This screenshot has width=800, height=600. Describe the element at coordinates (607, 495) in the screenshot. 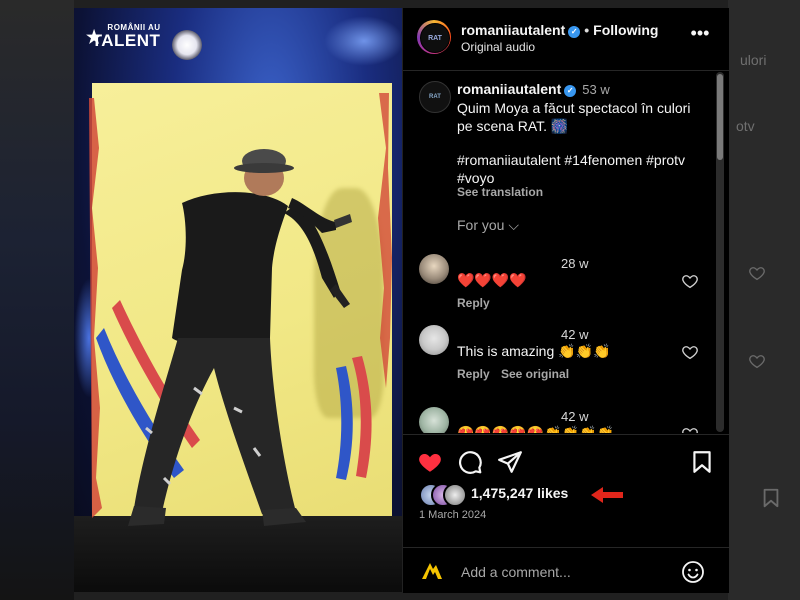

I see `red-arrow-annotation-icon` at that location.